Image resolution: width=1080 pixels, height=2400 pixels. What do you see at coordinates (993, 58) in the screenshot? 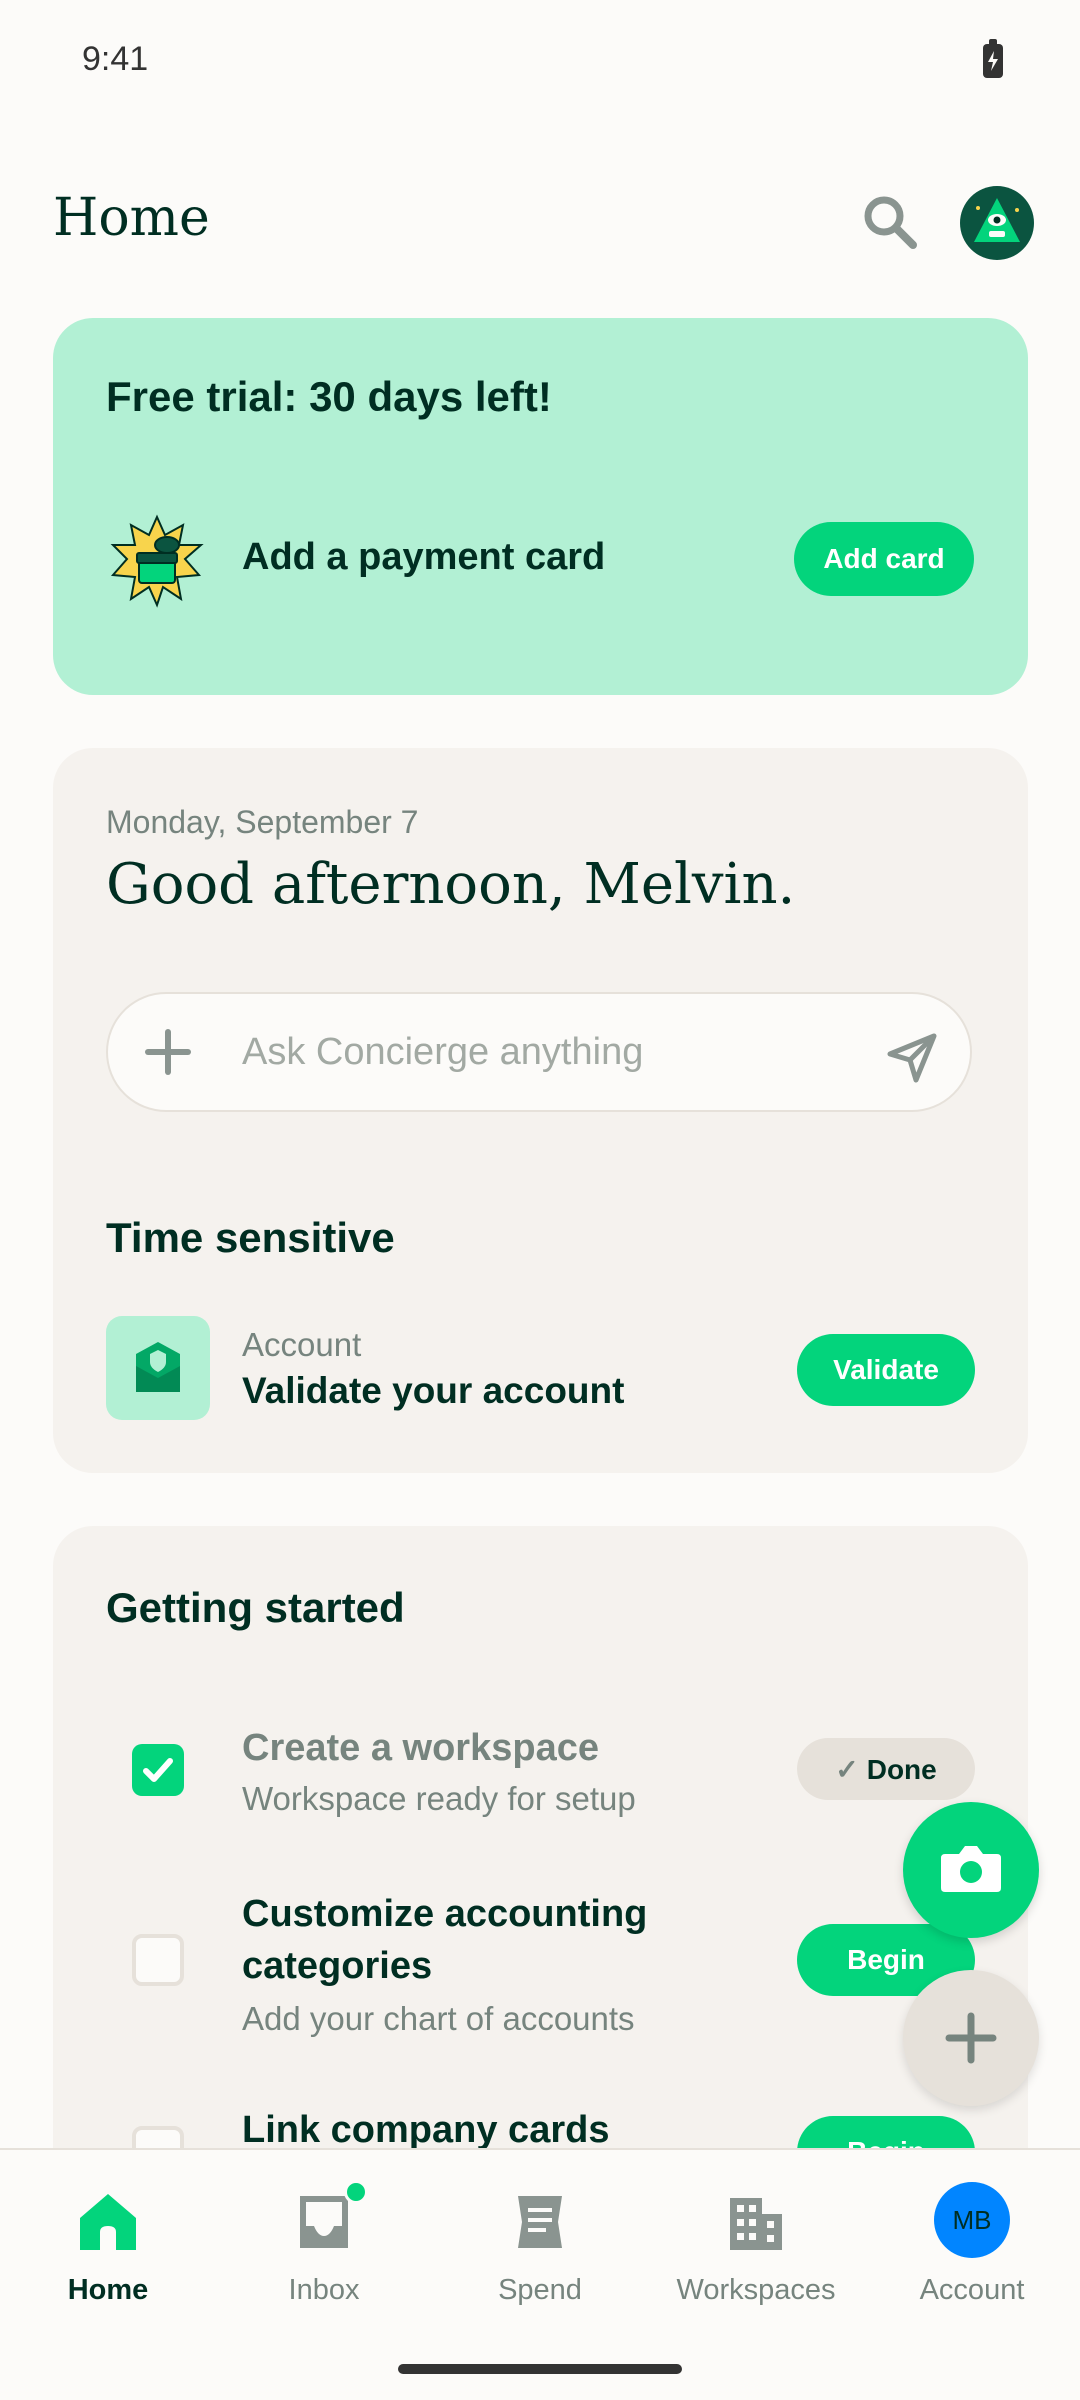
I see `battery-icon` at bounding box center [993, 58].